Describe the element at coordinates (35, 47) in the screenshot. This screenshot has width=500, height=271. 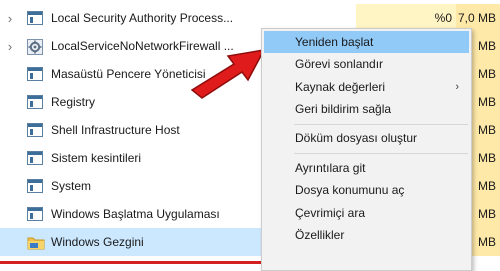
I see `gear-icon` at that location.